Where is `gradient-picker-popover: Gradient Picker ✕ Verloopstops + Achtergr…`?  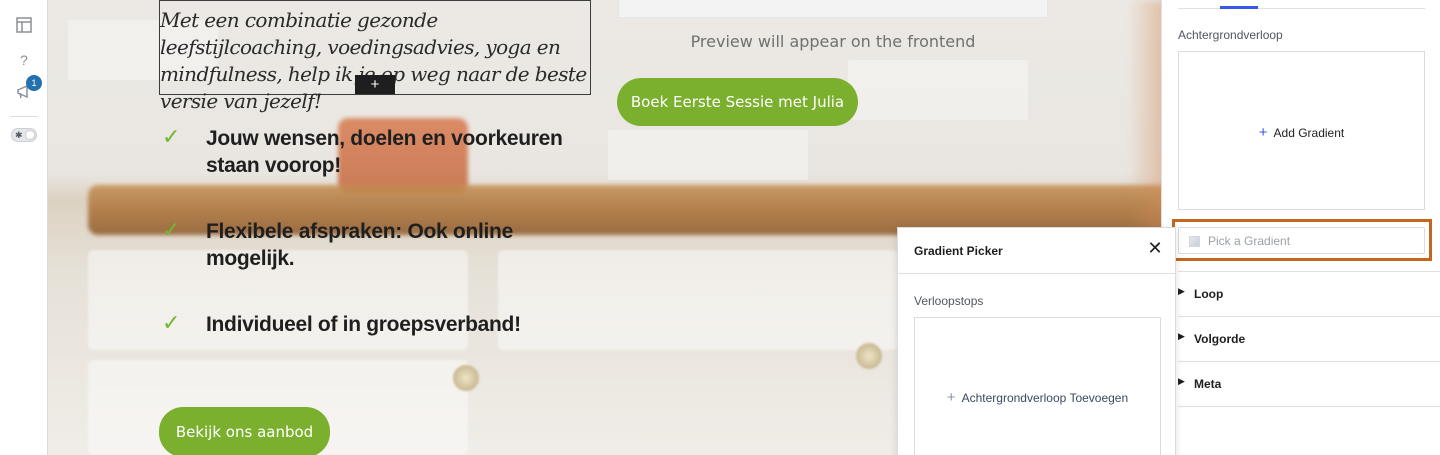
gradient-picker-popover: Gradient Picker ✕ Verloopstops + Achtergr… is located at coordinates (1036, 341).